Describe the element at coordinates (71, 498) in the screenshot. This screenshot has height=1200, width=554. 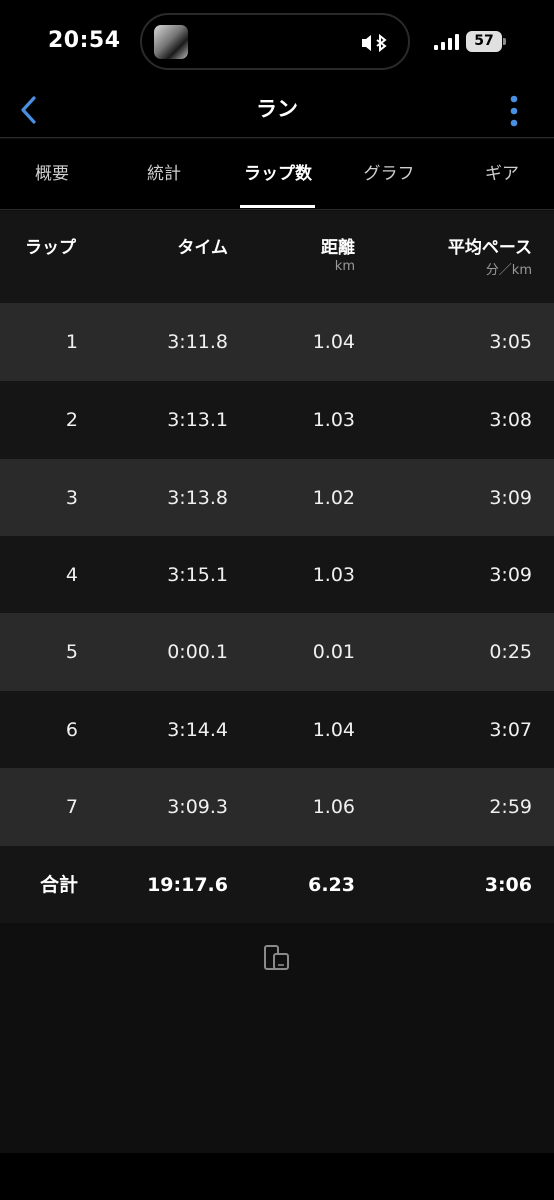
I see `lap-number: 3` at that location.